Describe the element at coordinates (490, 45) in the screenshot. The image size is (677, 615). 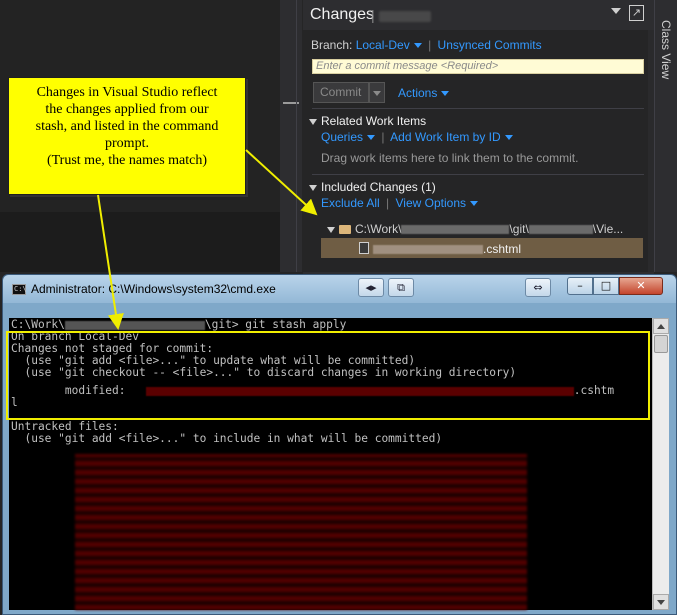
I see `unsynced-commits-link: Unsynced Commits` at that location.